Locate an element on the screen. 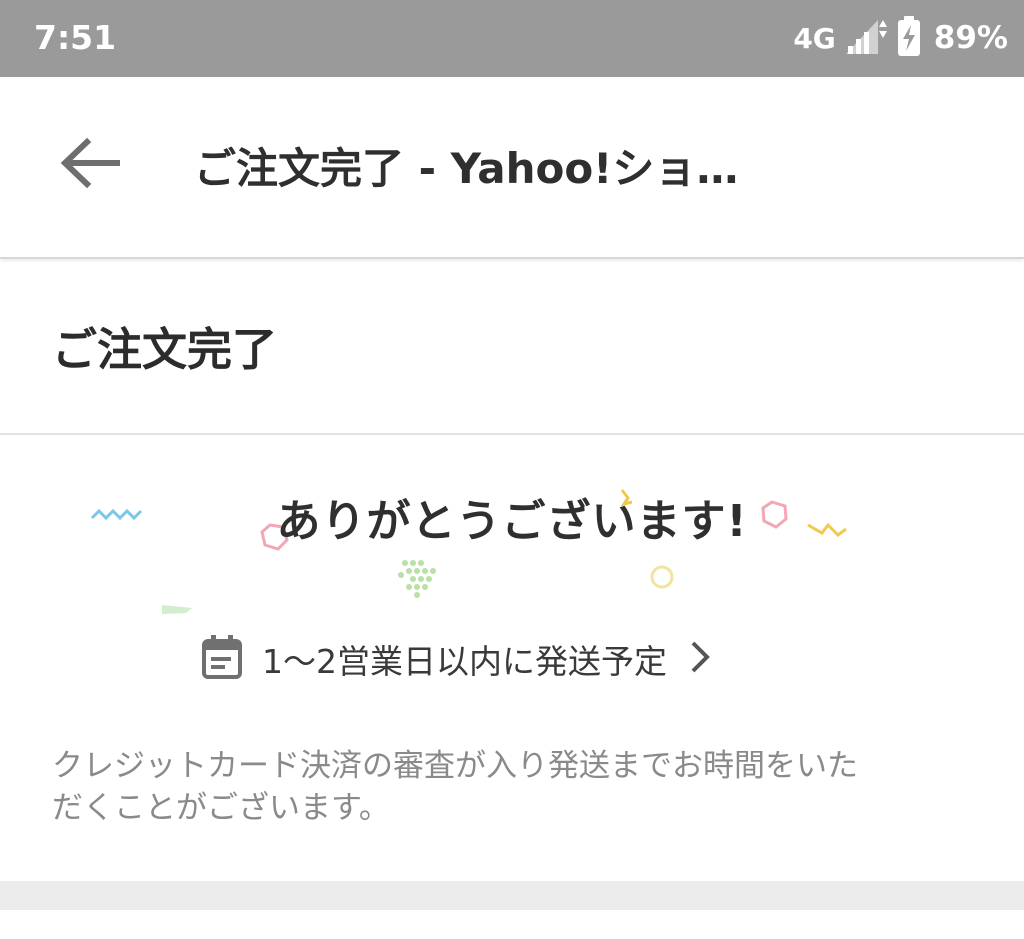  thanks-message: ありがとうございます! is located at coordinates (512, 521).